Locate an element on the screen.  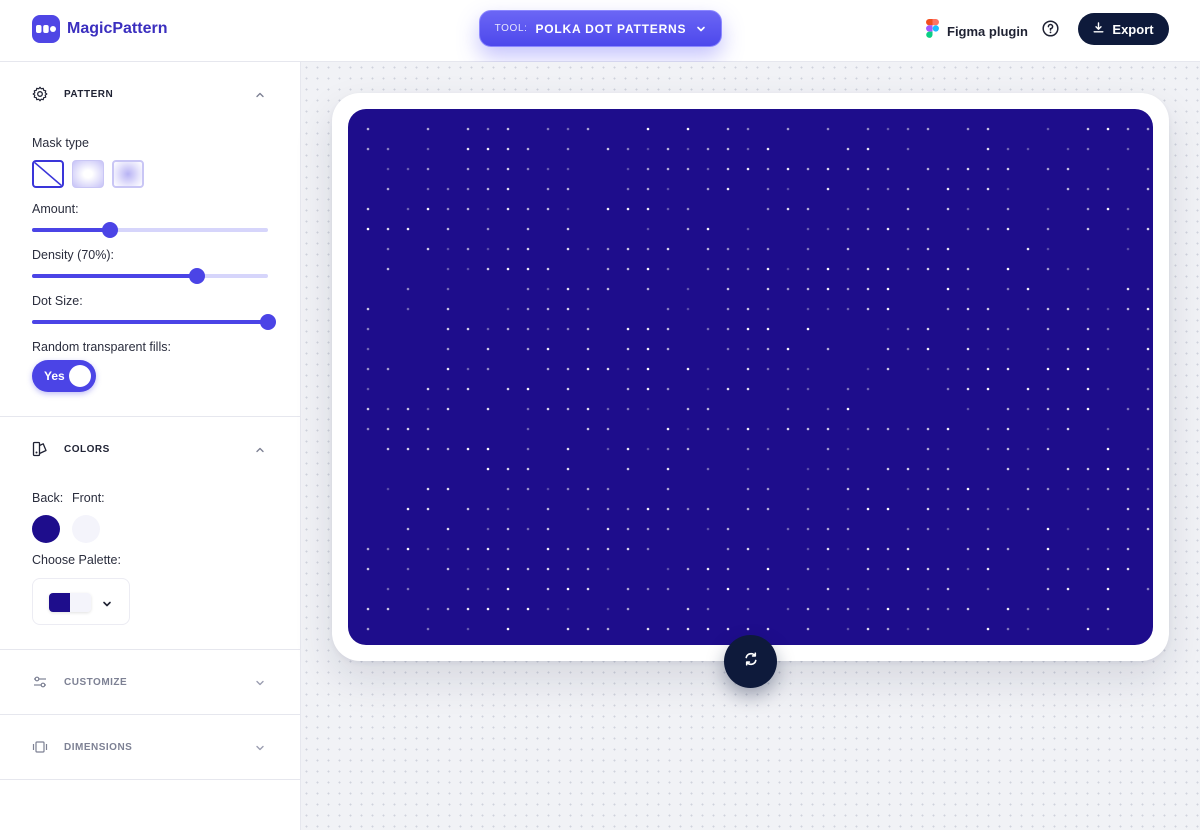
dot-size-slider-thumb is located at coordinates (268, 322).